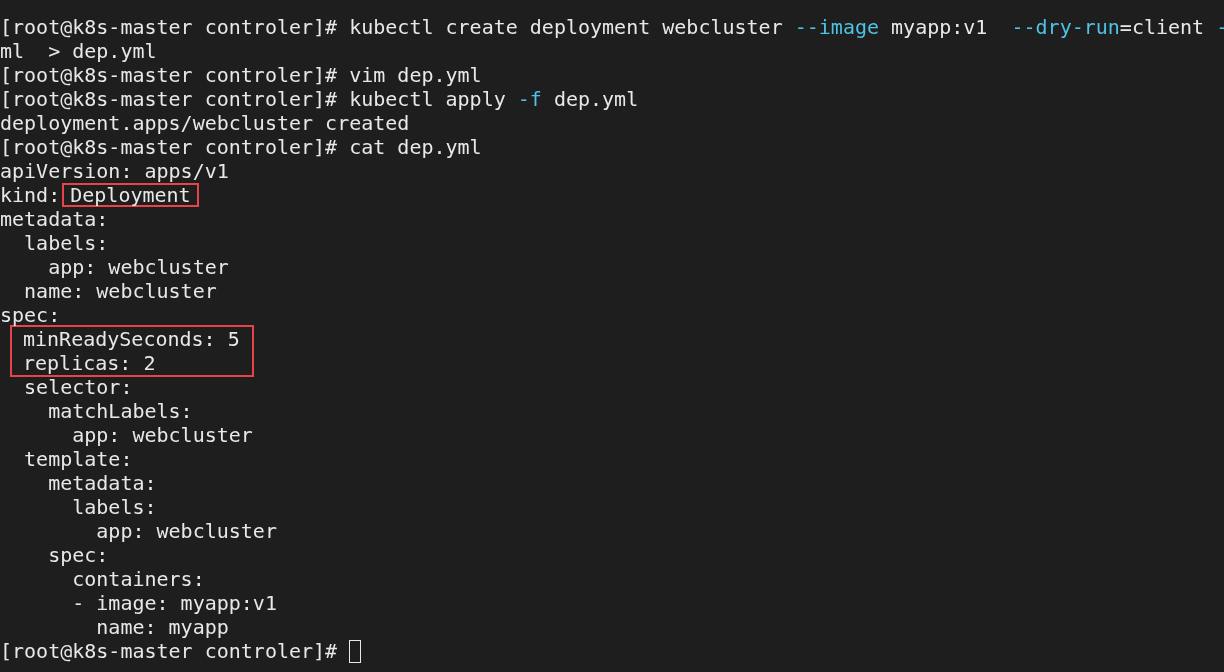  Describe the element at coordinates (169, 651) in the screenshot. I see `terminal-text: [root@k8s-master controler]#` at that location.